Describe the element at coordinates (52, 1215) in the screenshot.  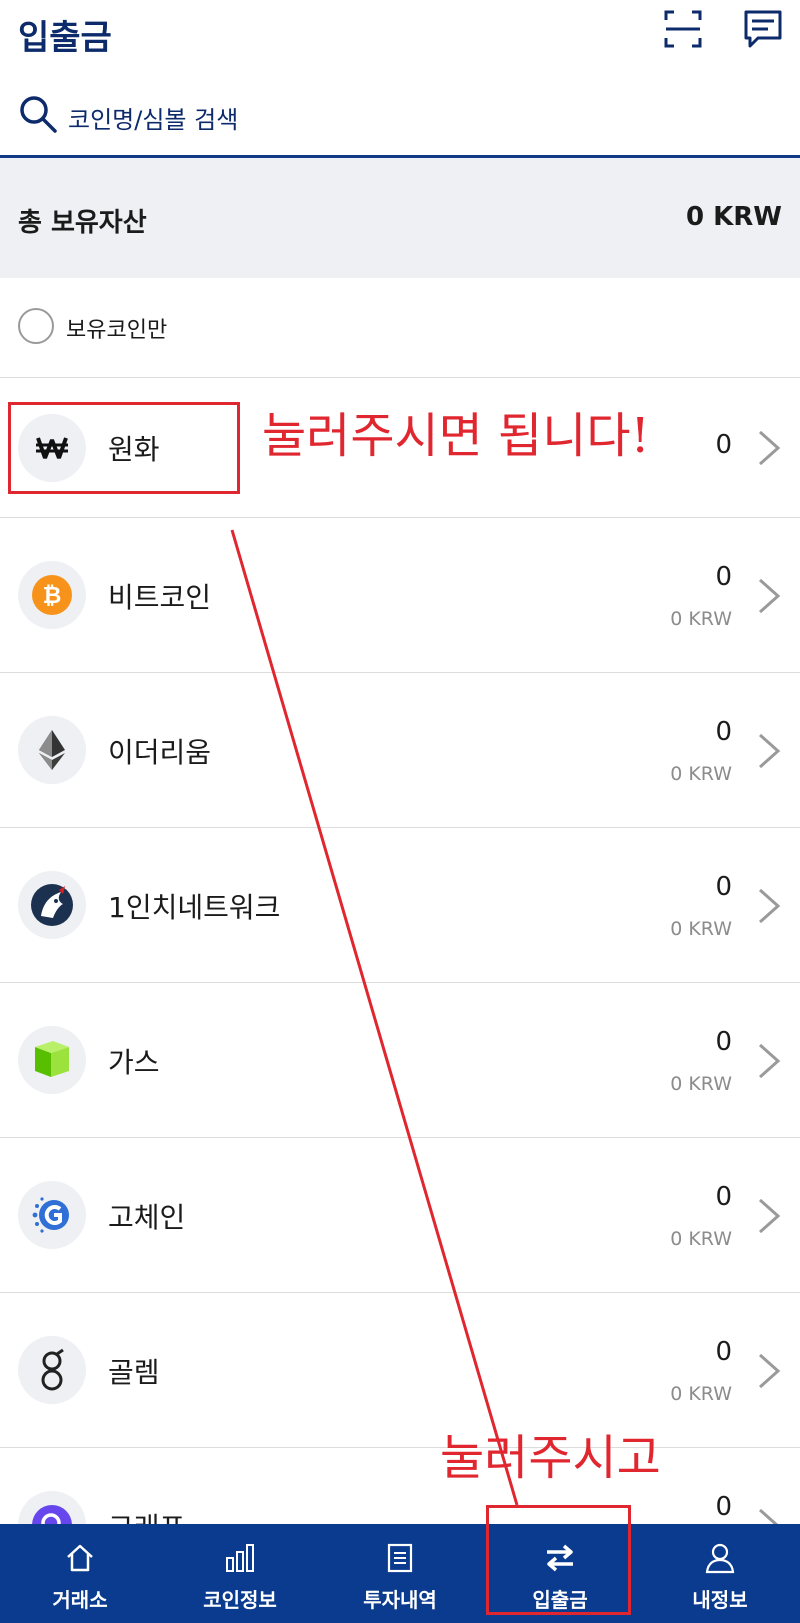
I see `gochain-icon` at that location.